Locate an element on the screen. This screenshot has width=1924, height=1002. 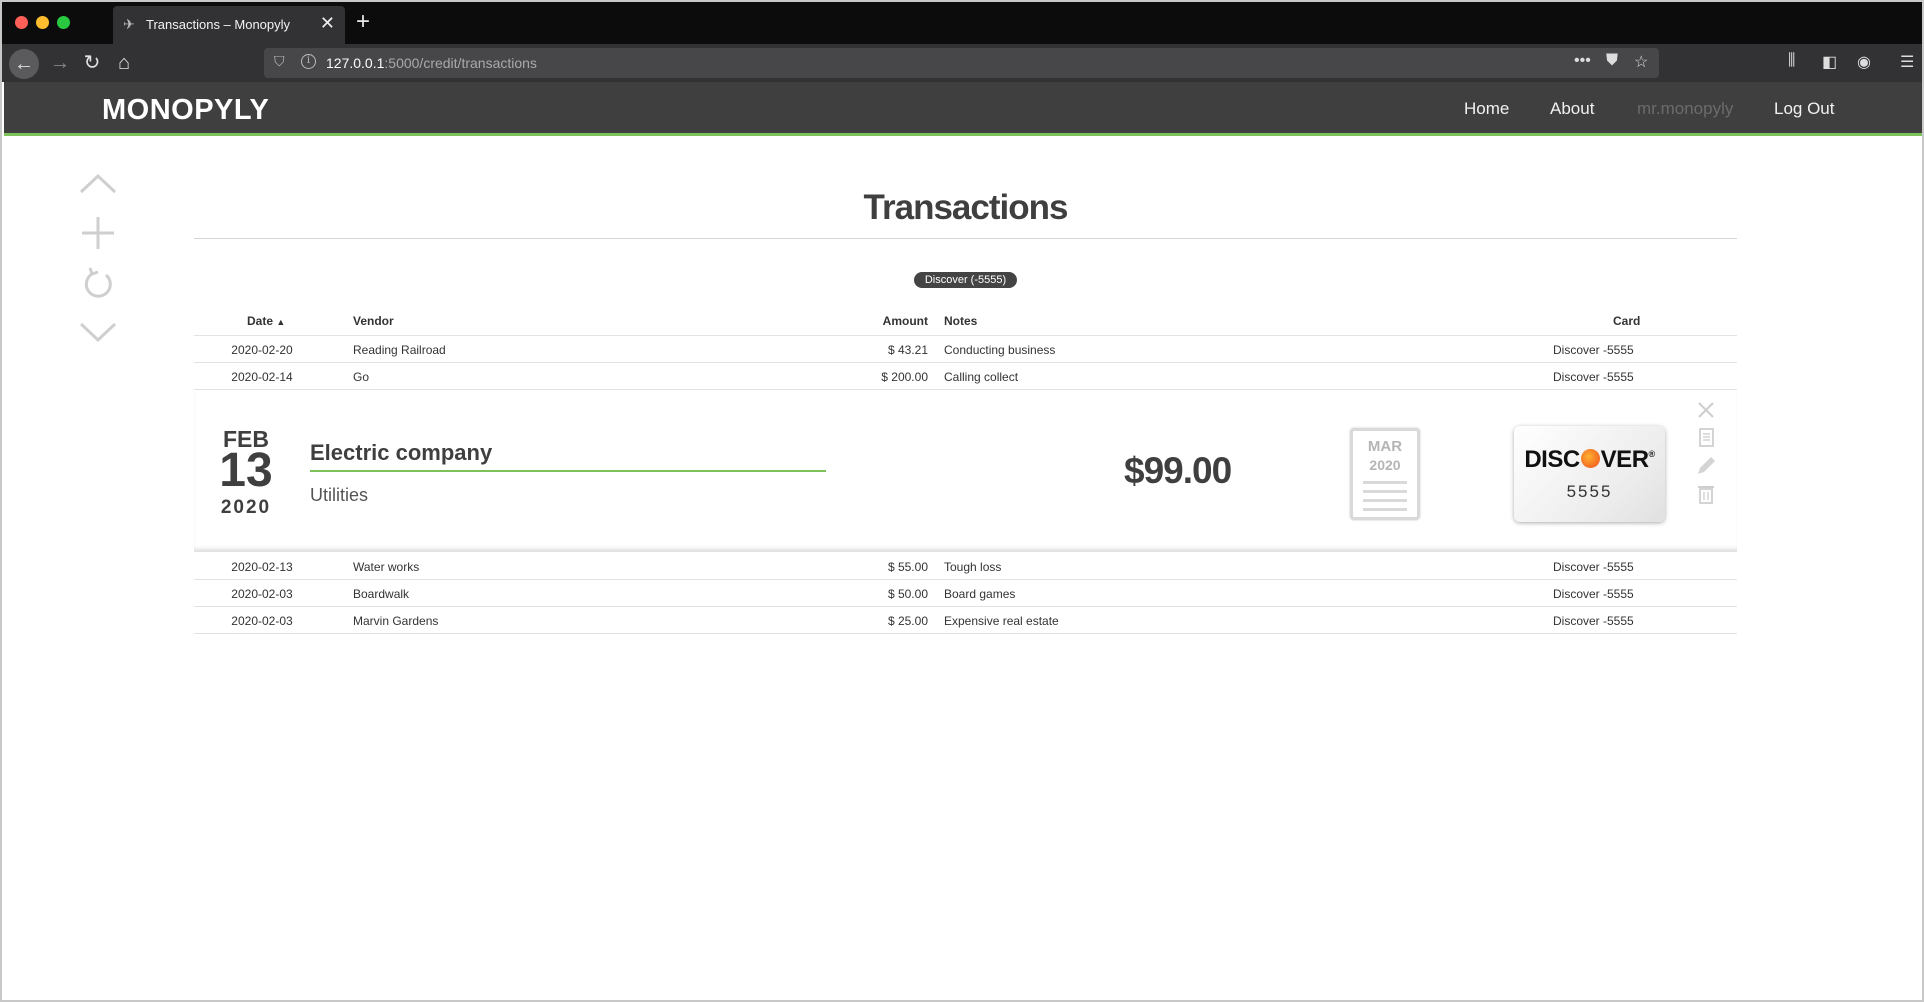
chevron-down-icon is located at coordinates (98, 332).